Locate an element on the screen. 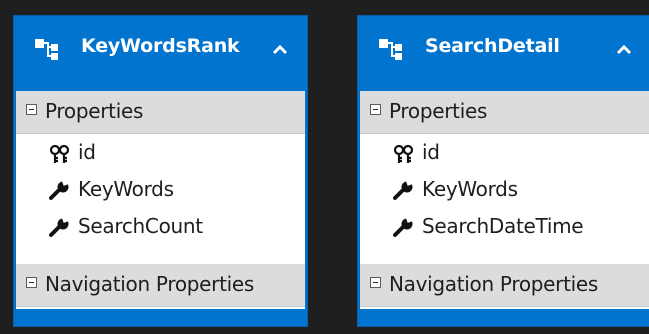 This screenshot has width=649, height=334. entity-header: SearchDetail is located at coordinates (503, 53).